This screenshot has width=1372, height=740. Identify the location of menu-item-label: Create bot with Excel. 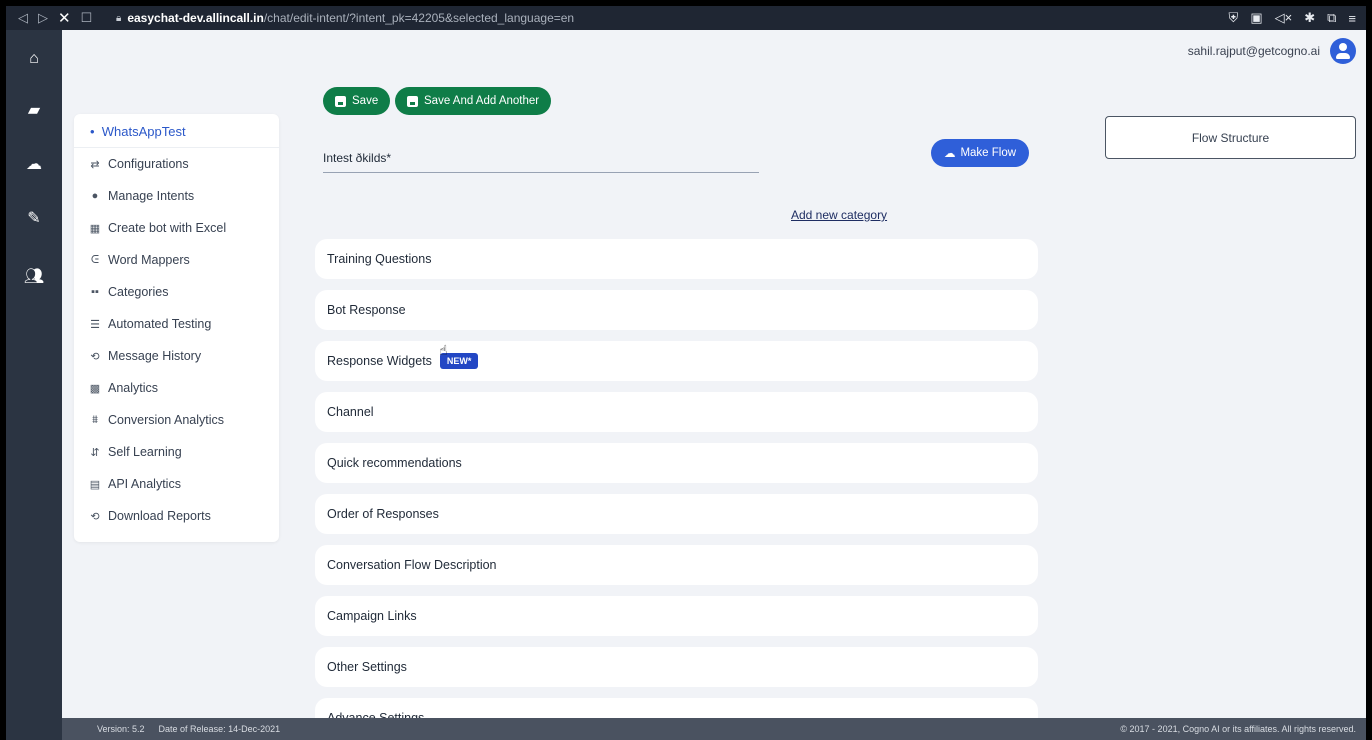
(167, 228).